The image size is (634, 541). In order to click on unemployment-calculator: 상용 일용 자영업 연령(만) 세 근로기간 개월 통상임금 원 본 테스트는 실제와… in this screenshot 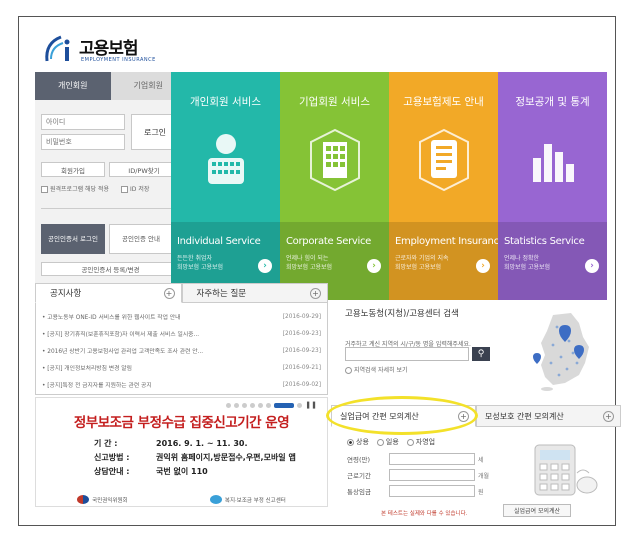, I will do `click(476, 472)`.